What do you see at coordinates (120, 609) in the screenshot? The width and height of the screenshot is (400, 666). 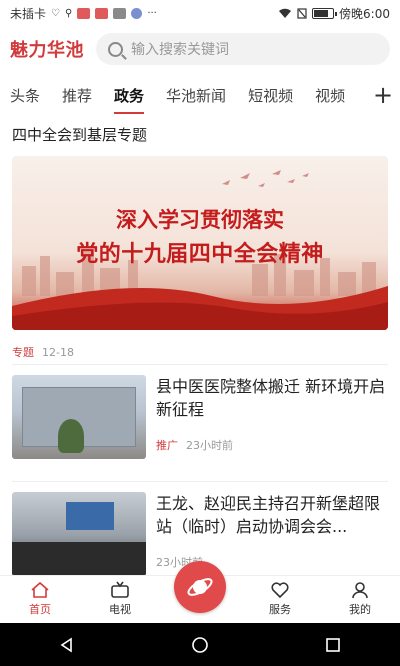 I see `nav-tv-label: 电视` at bounding box center [120, 609].